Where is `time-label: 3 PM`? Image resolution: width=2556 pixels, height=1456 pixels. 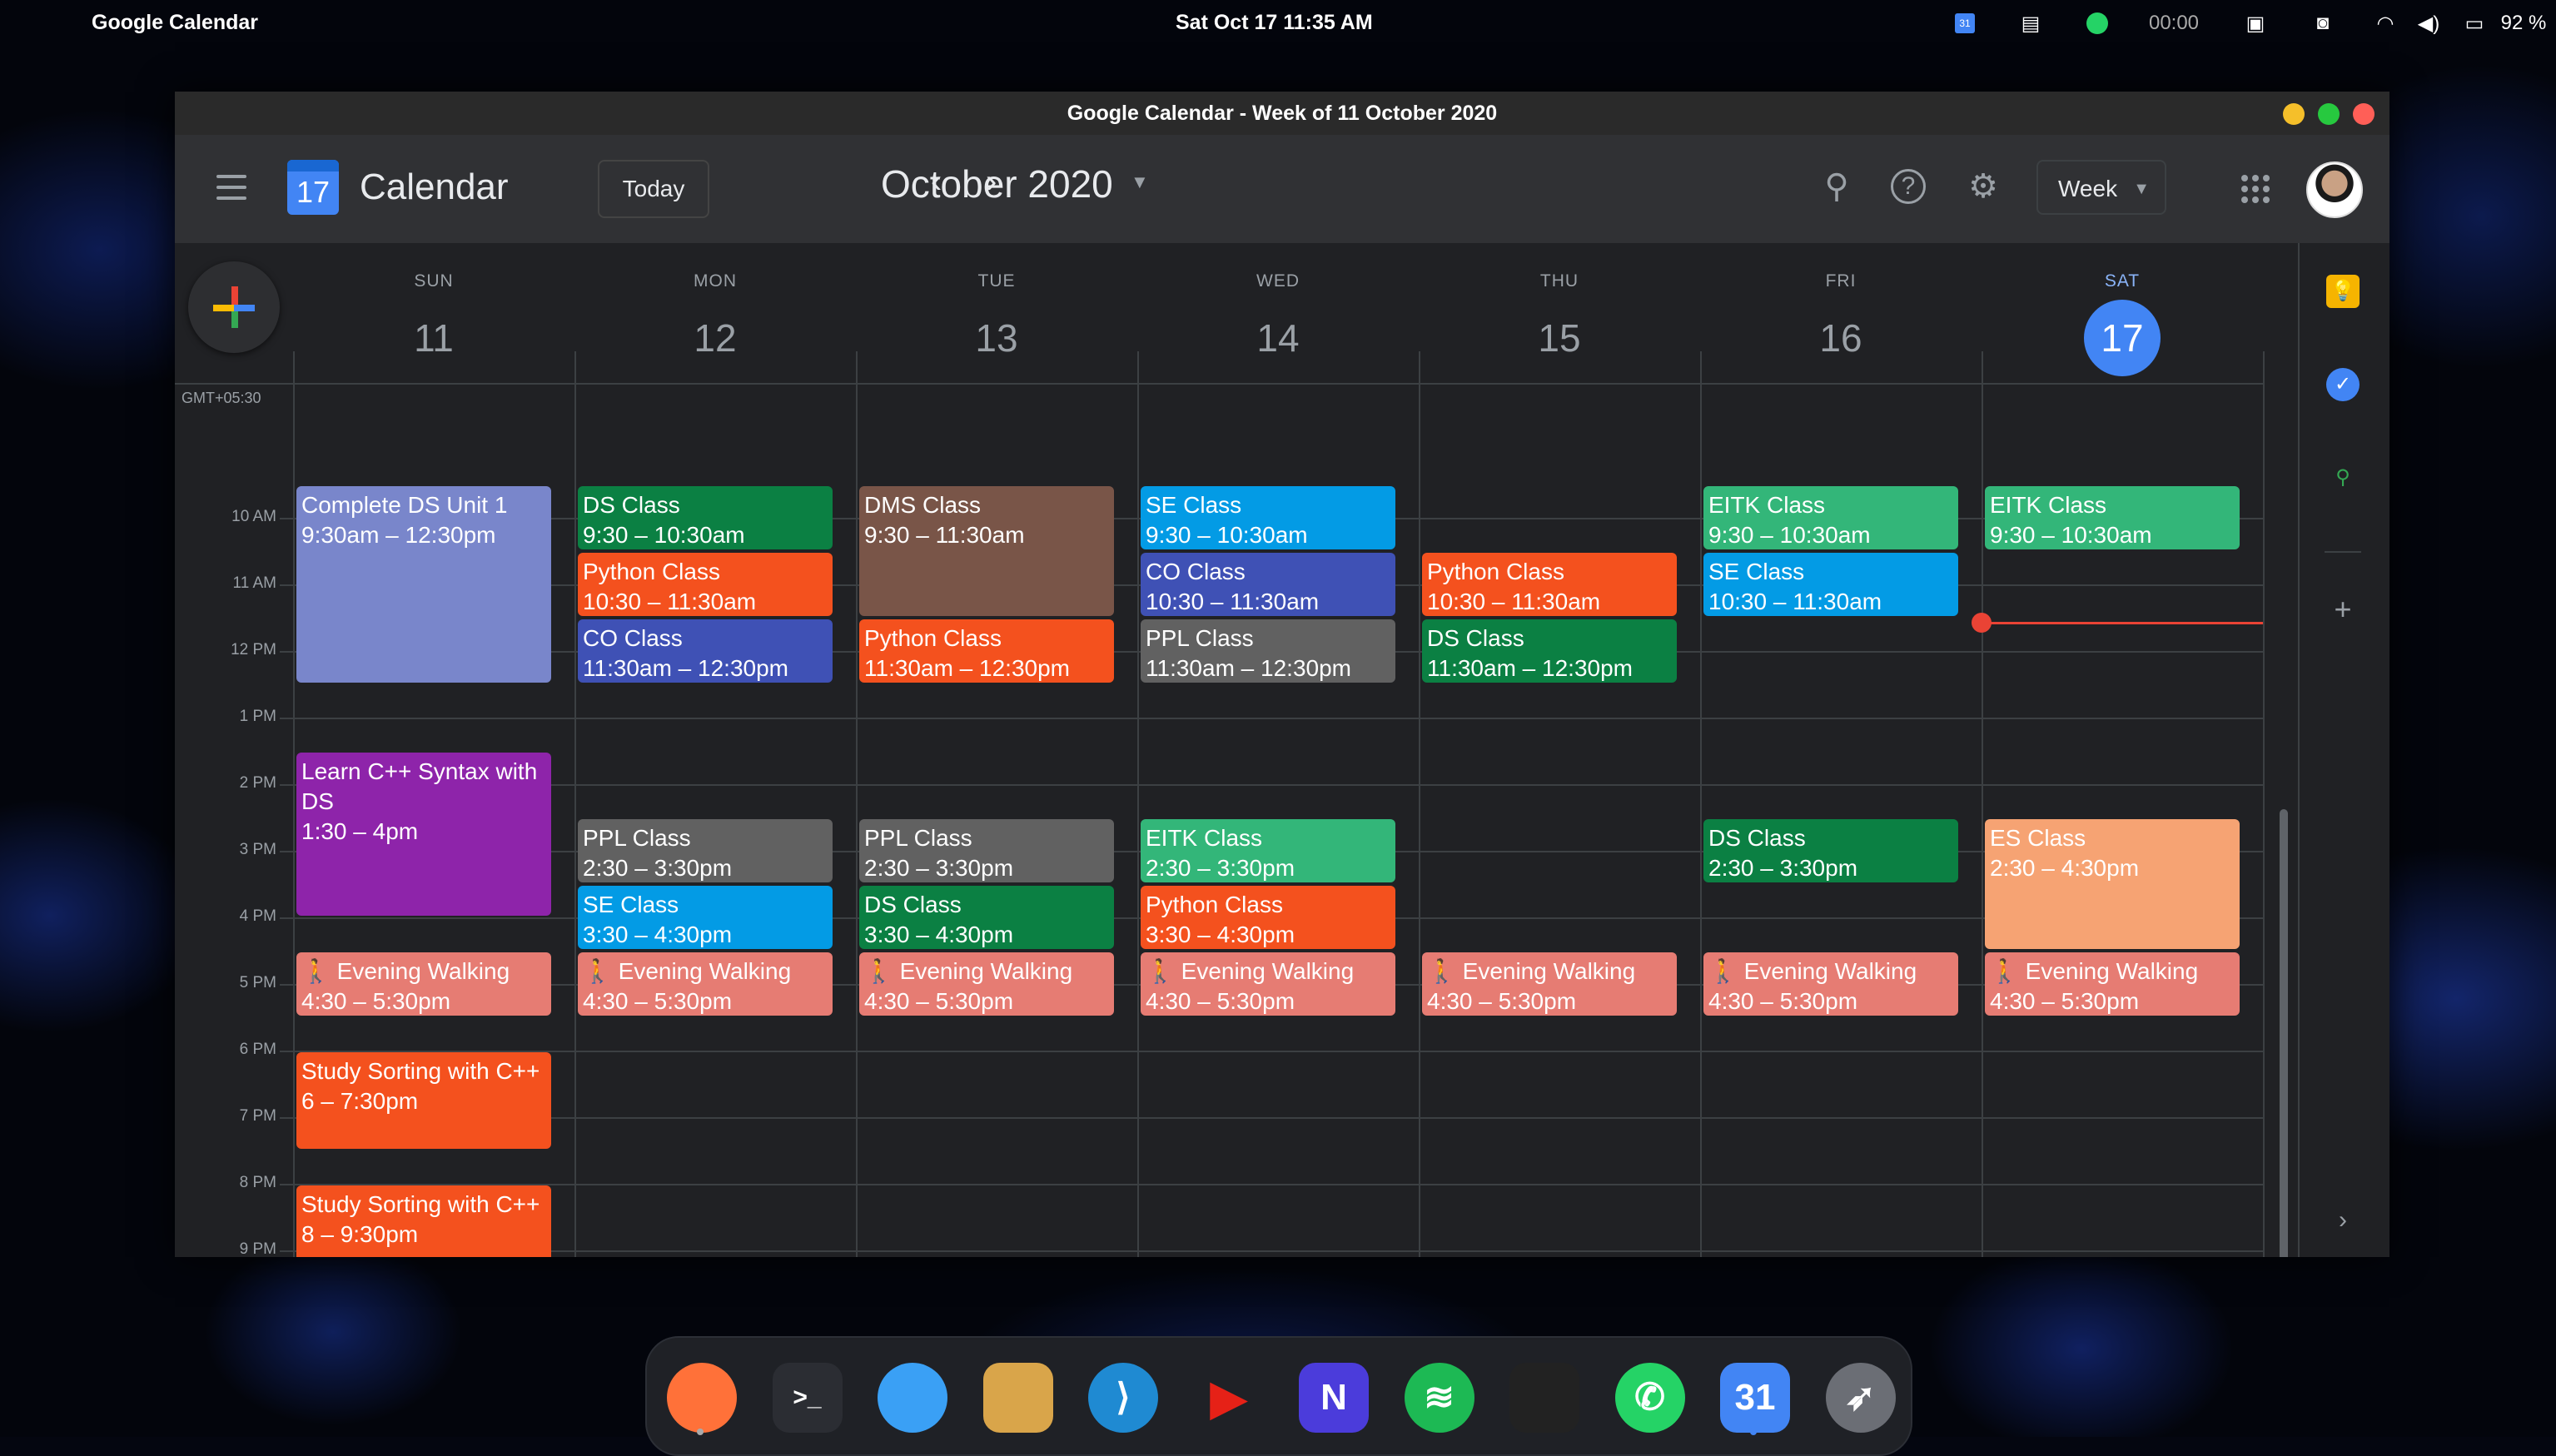 time-label: 3 PM is located at coordinates (257, 849).